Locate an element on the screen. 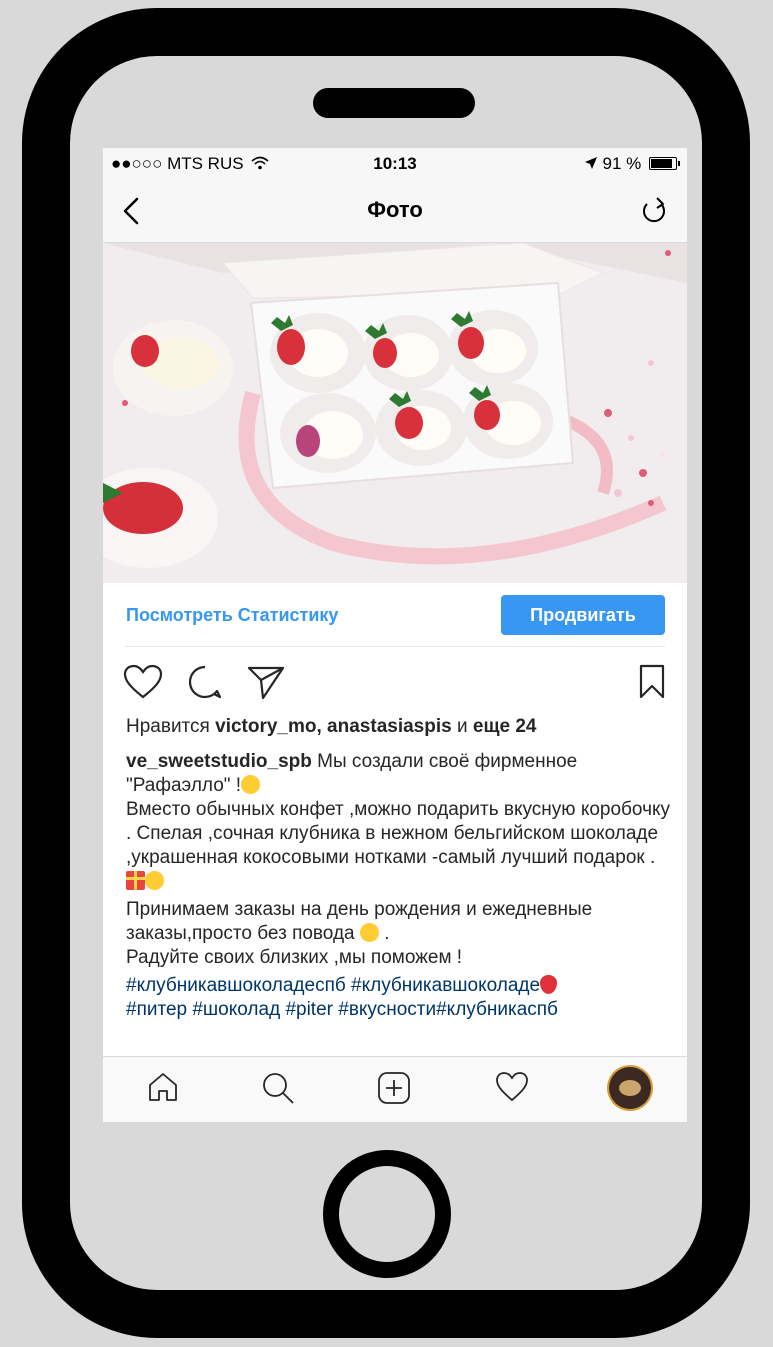 This screenshot has width=773, height=1347. add-post-icon is located at coordinates (394, 1088).